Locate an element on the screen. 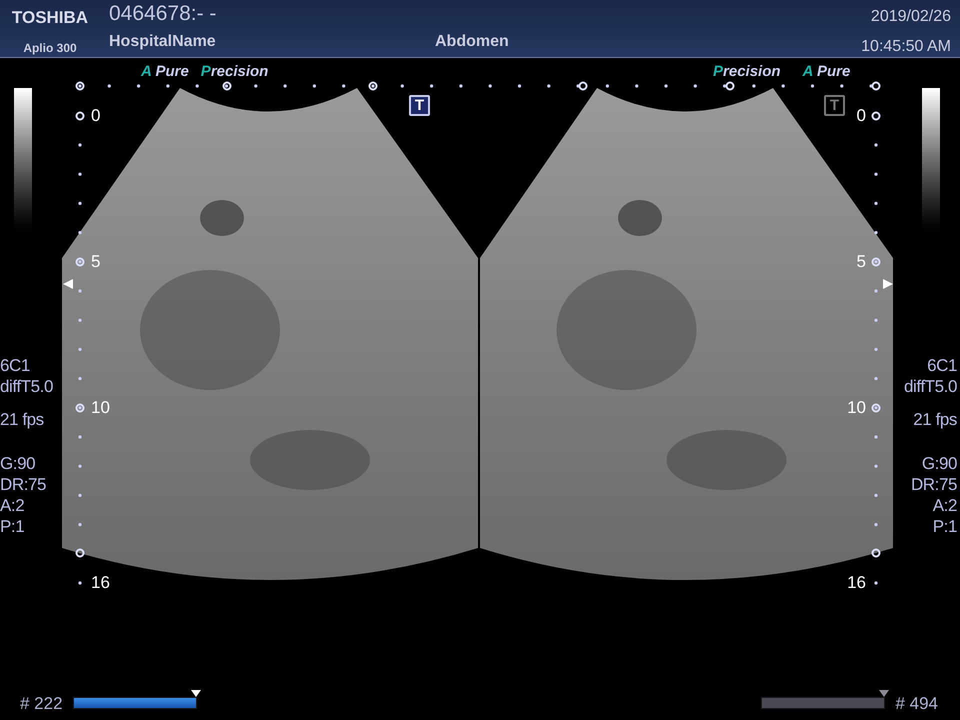  patient-id: 0464678:- - is located at coordinates (163, 14).